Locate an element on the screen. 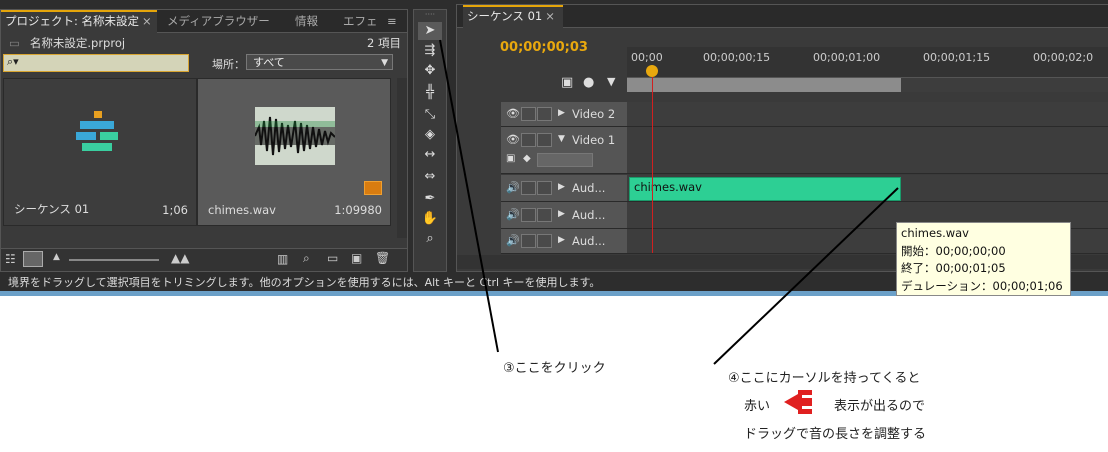 The height and width of the screenshot is (452, 1108). trim-cursor-icon is located at coordinates (798, 402).